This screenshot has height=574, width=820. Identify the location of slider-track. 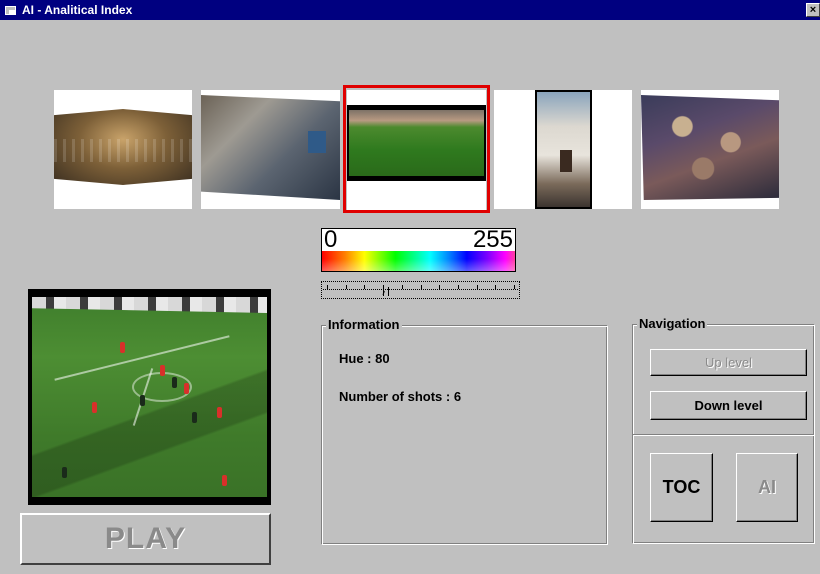
(420, 289).